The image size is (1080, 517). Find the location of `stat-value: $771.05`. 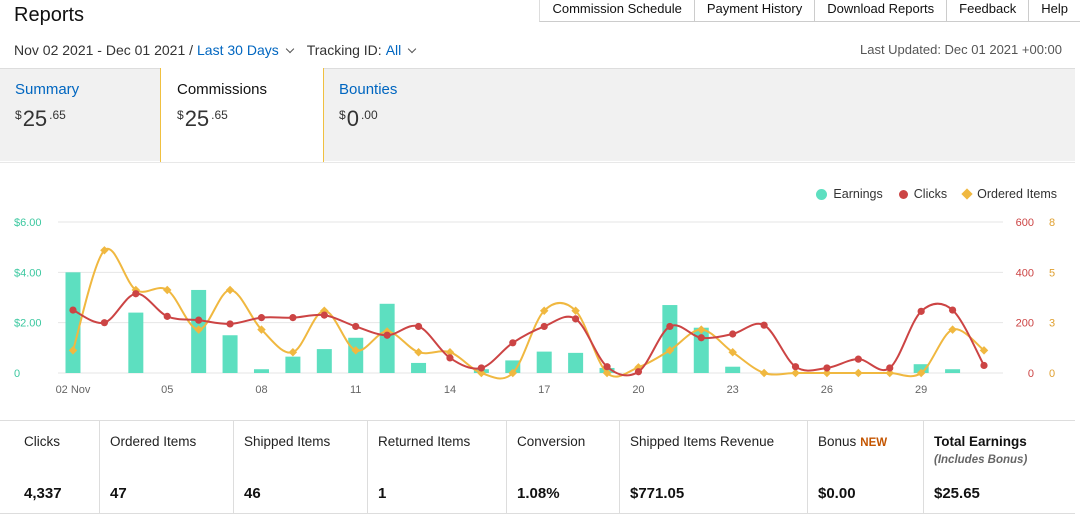

stat-value: $771.05 is located at coordinates (657, 493).